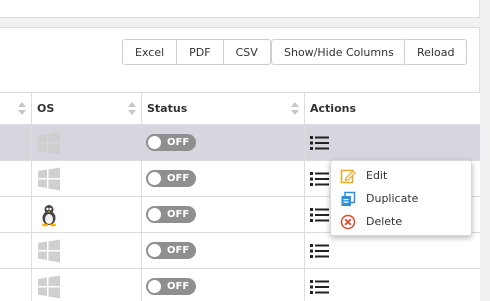 The width and height of the screenshot is (490, 301). I want to click on export-button-group: Excel PDF CSV, so click(196, 52).